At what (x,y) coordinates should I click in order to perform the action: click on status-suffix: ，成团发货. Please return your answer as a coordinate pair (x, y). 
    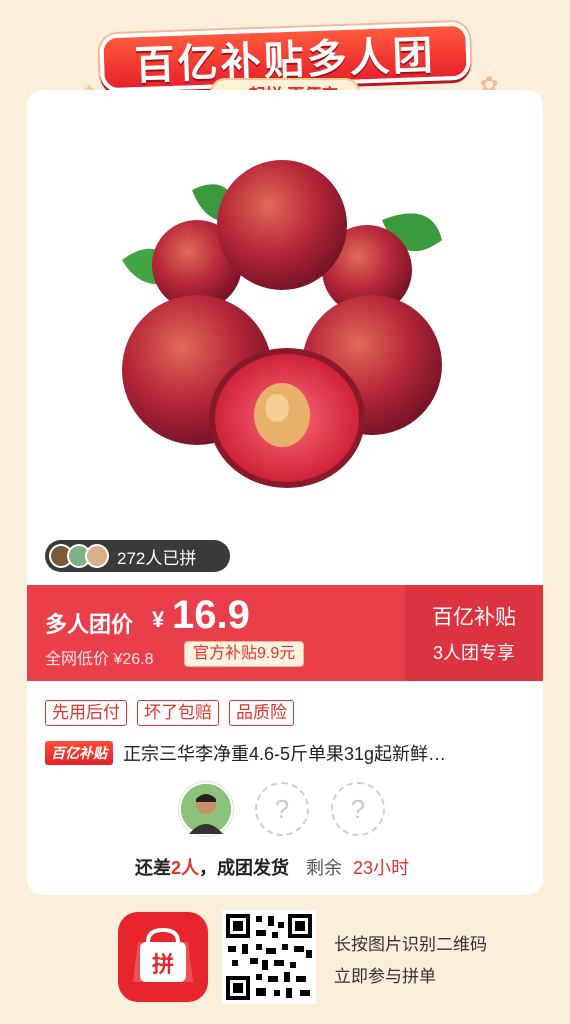
    Looking at the image, I should click on (244, 868).